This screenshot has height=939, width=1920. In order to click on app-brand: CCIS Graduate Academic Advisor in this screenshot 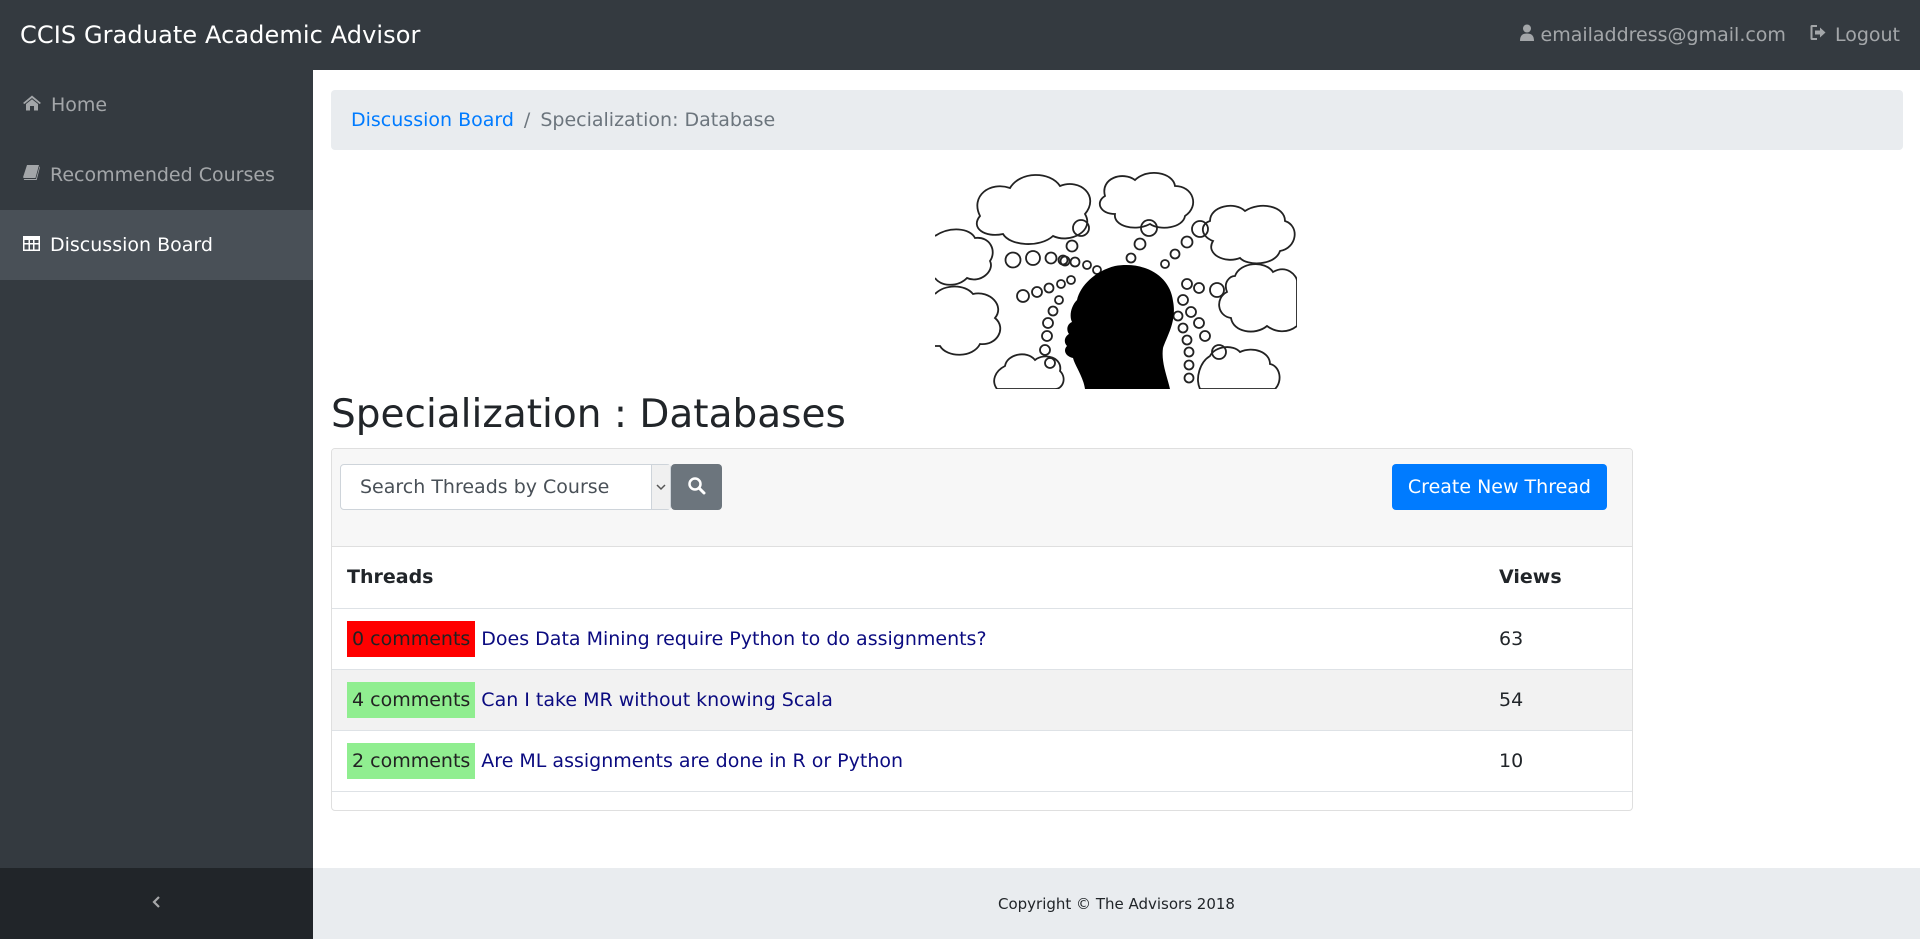, I will do `click(220, 35)`.